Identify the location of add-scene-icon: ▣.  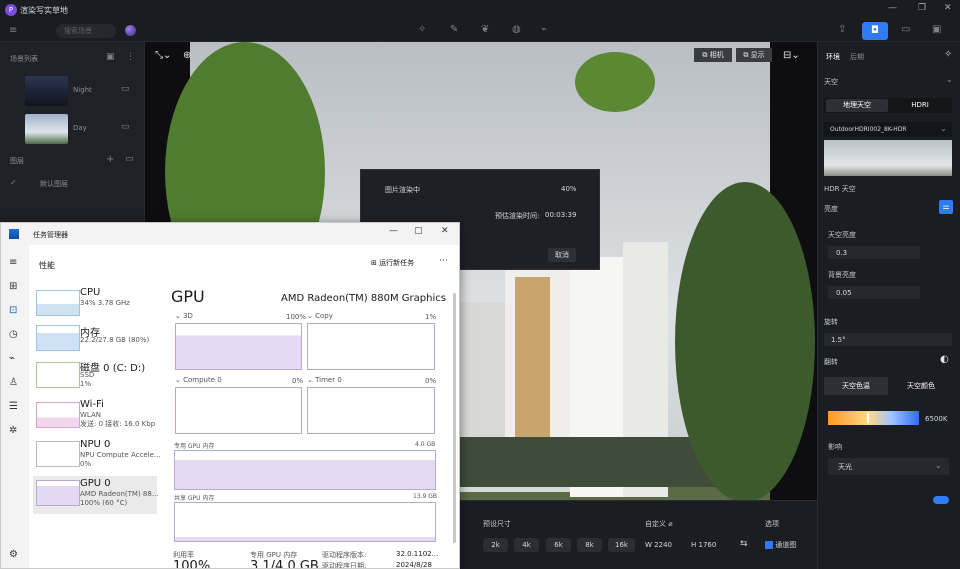
(110, 57).